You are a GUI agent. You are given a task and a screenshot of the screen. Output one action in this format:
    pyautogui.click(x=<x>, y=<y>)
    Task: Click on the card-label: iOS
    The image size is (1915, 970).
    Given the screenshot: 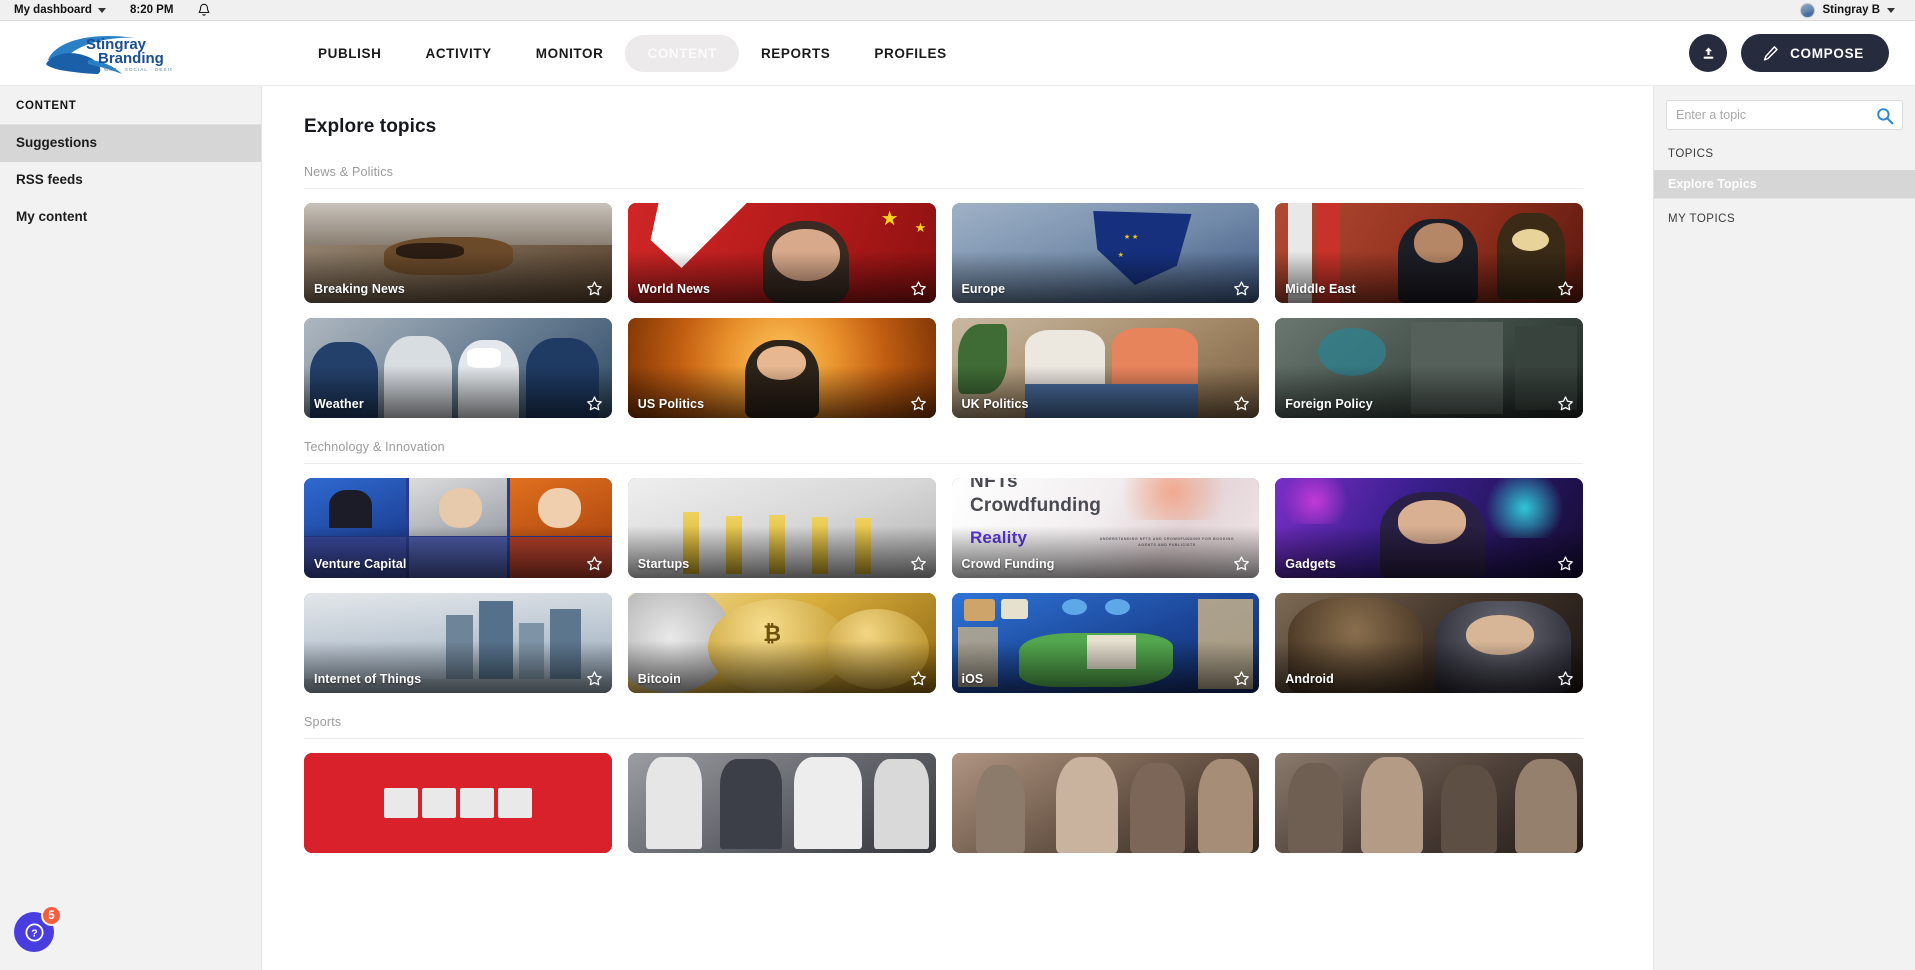 What is the action you would take?
    pyautogui.click(x=972, y=679)
    